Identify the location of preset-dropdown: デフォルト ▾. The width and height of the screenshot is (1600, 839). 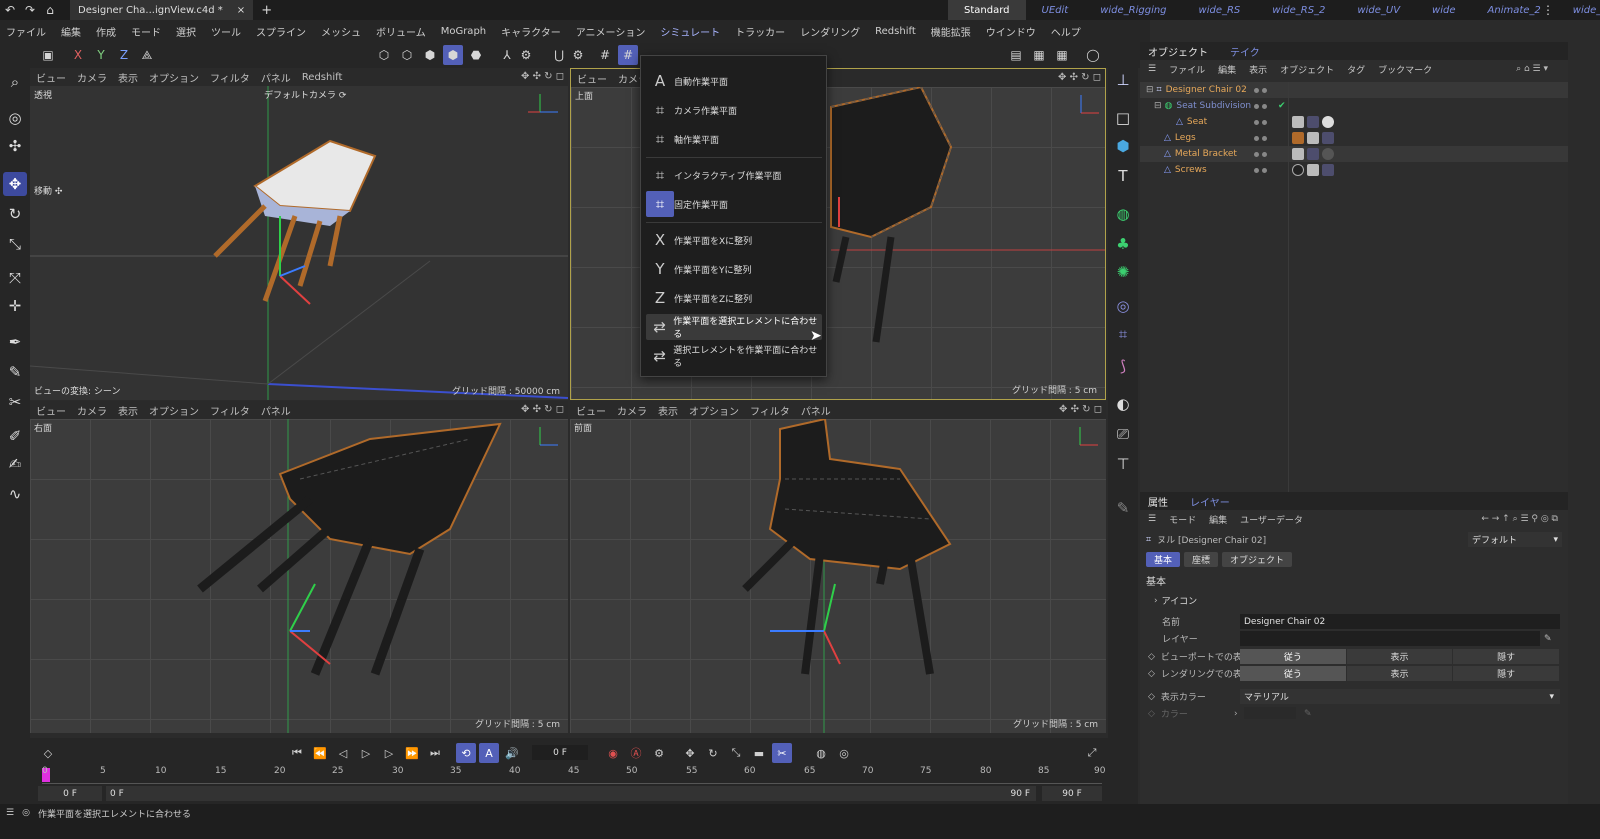
(1515, 539).